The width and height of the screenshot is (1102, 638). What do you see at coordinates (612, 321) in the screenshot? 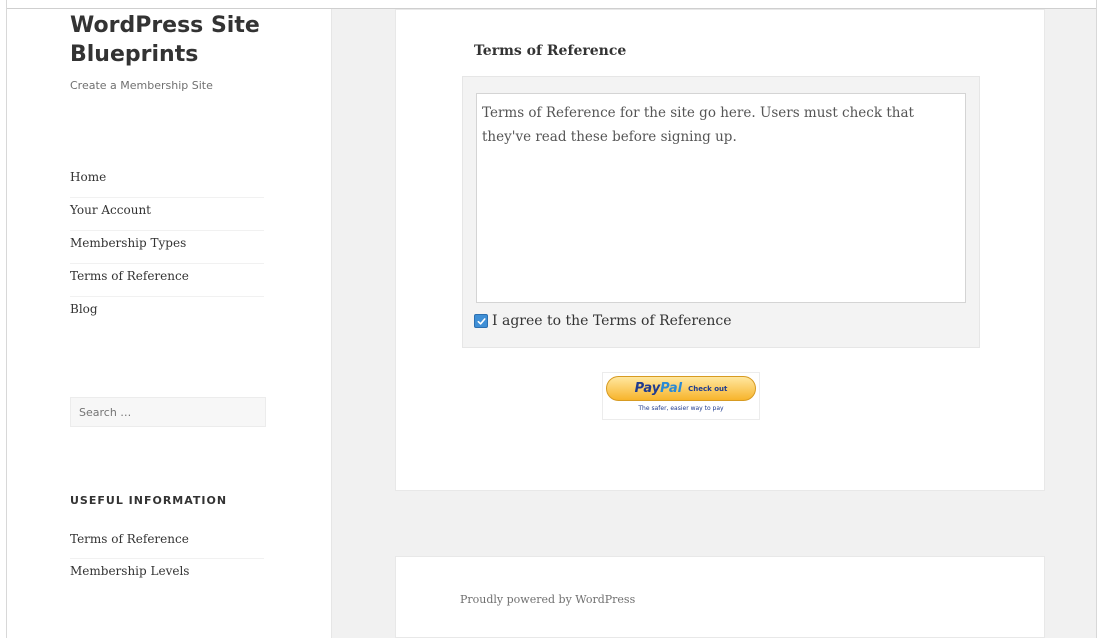
I see `agree-label: I agree to the Terms of Reference` at bounding box center [612, 321].